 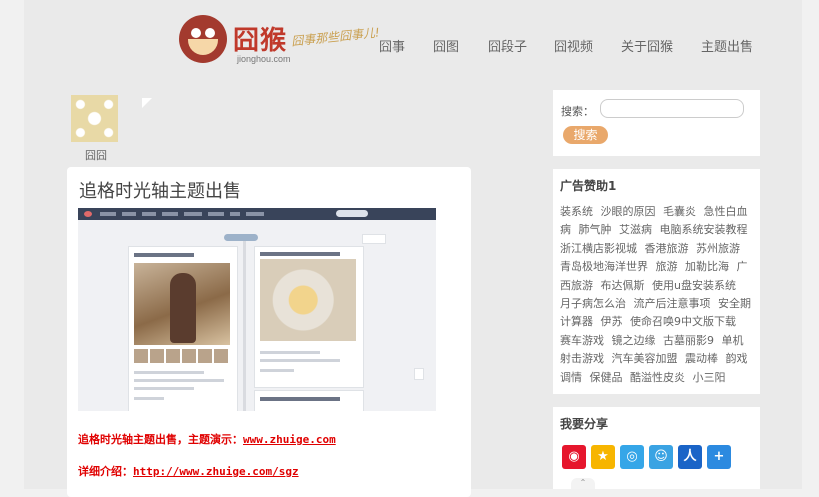 What do you see at coordinates (160, 190) in the screenshot?
I see `post-title: 追格时光轴主题出售` at bounding box center [160, 190].